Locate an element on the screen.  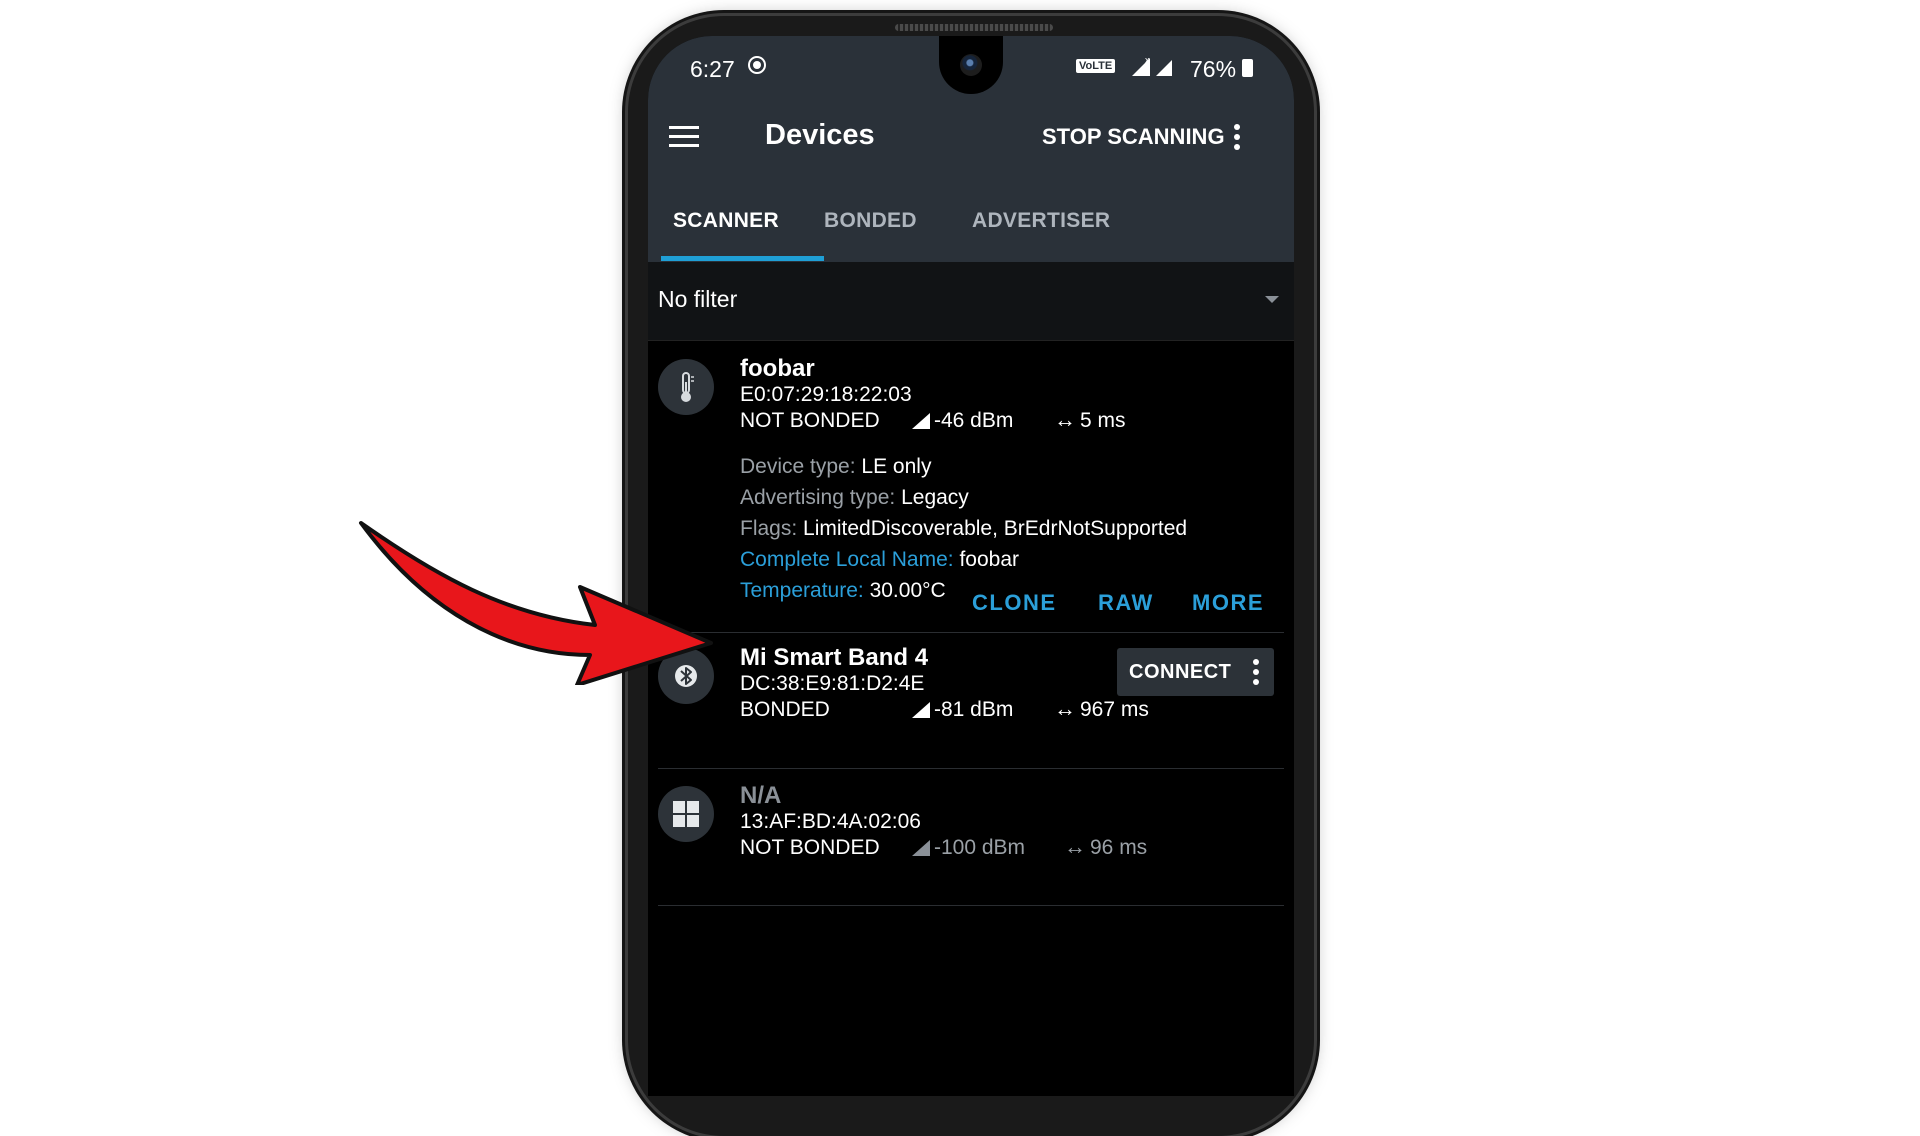
connect-label: CONNECT is located at coordinates (1180, 672).